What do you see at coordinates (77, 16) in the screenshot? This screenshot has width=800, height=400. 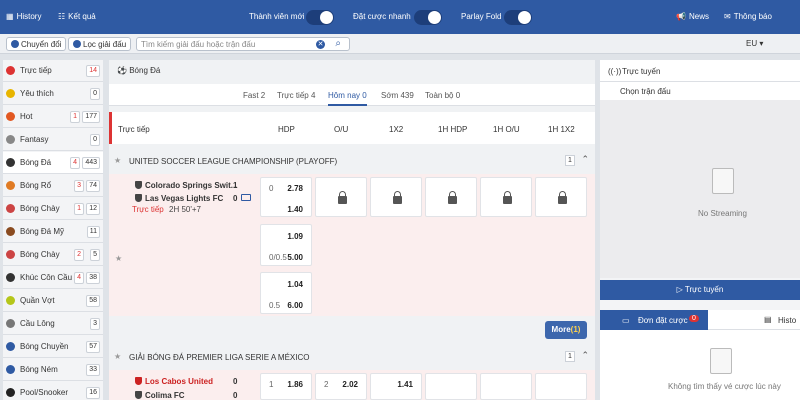 I see `results-link: ☷ Kết quả` at bounding box center [77, 16].